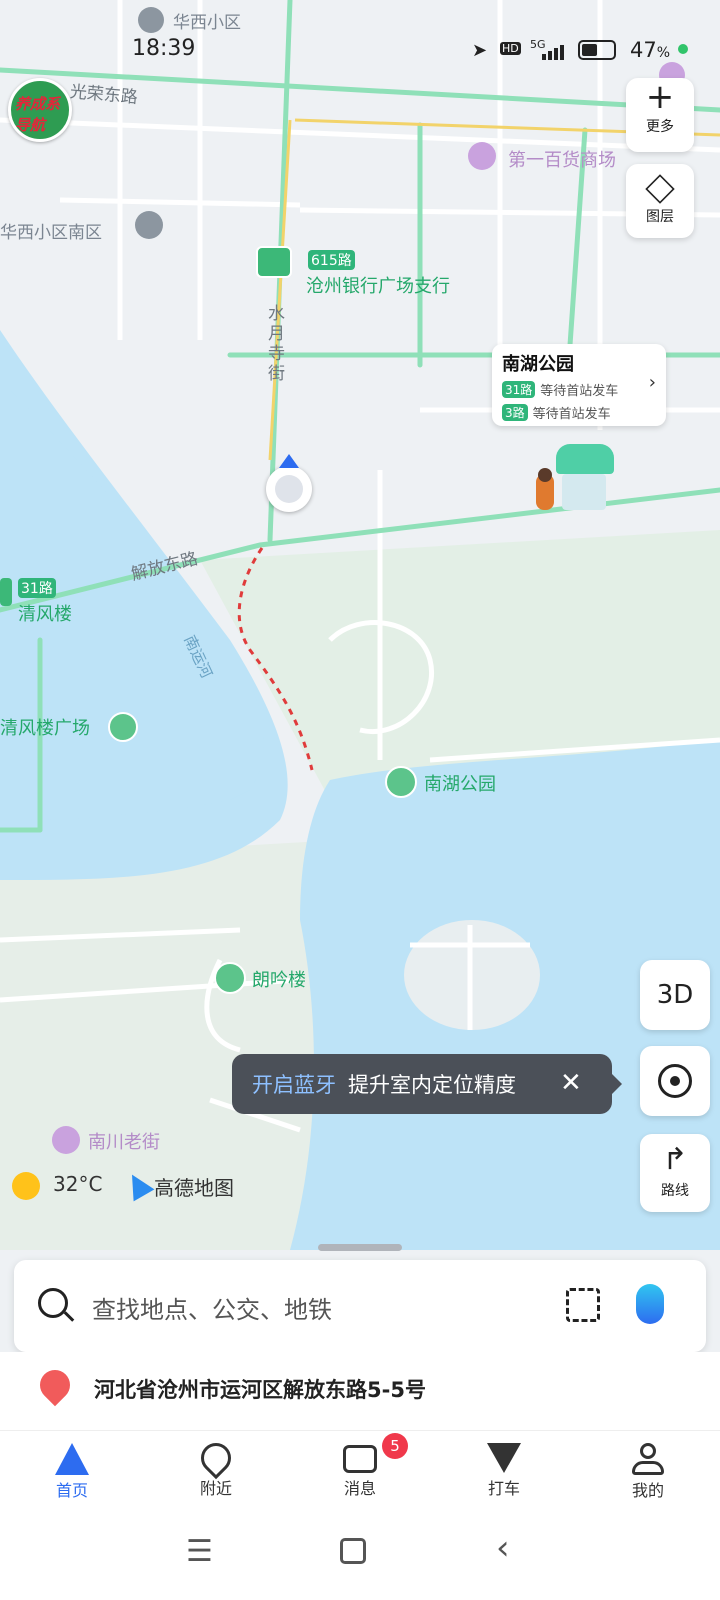 This screenshot has height=1600, width=720. I want to click on label-shuiyuesi-street: 水月寺街, so click(276, 344).